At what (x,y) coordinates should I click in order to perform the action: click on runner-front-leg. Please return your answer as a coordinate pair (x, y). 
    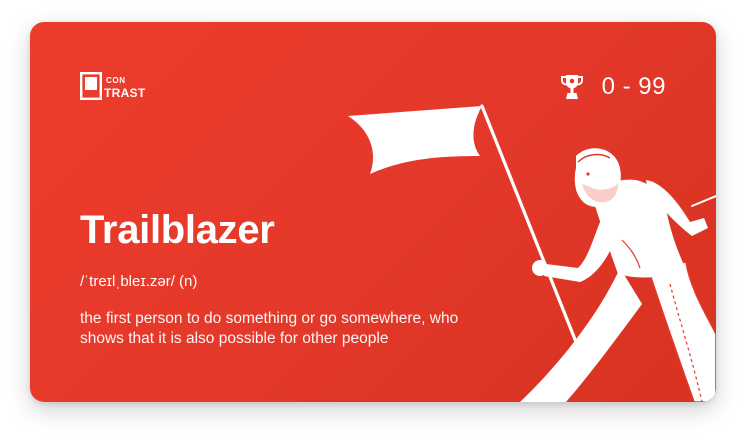
    Looking at the image, I should click on (681, 331).